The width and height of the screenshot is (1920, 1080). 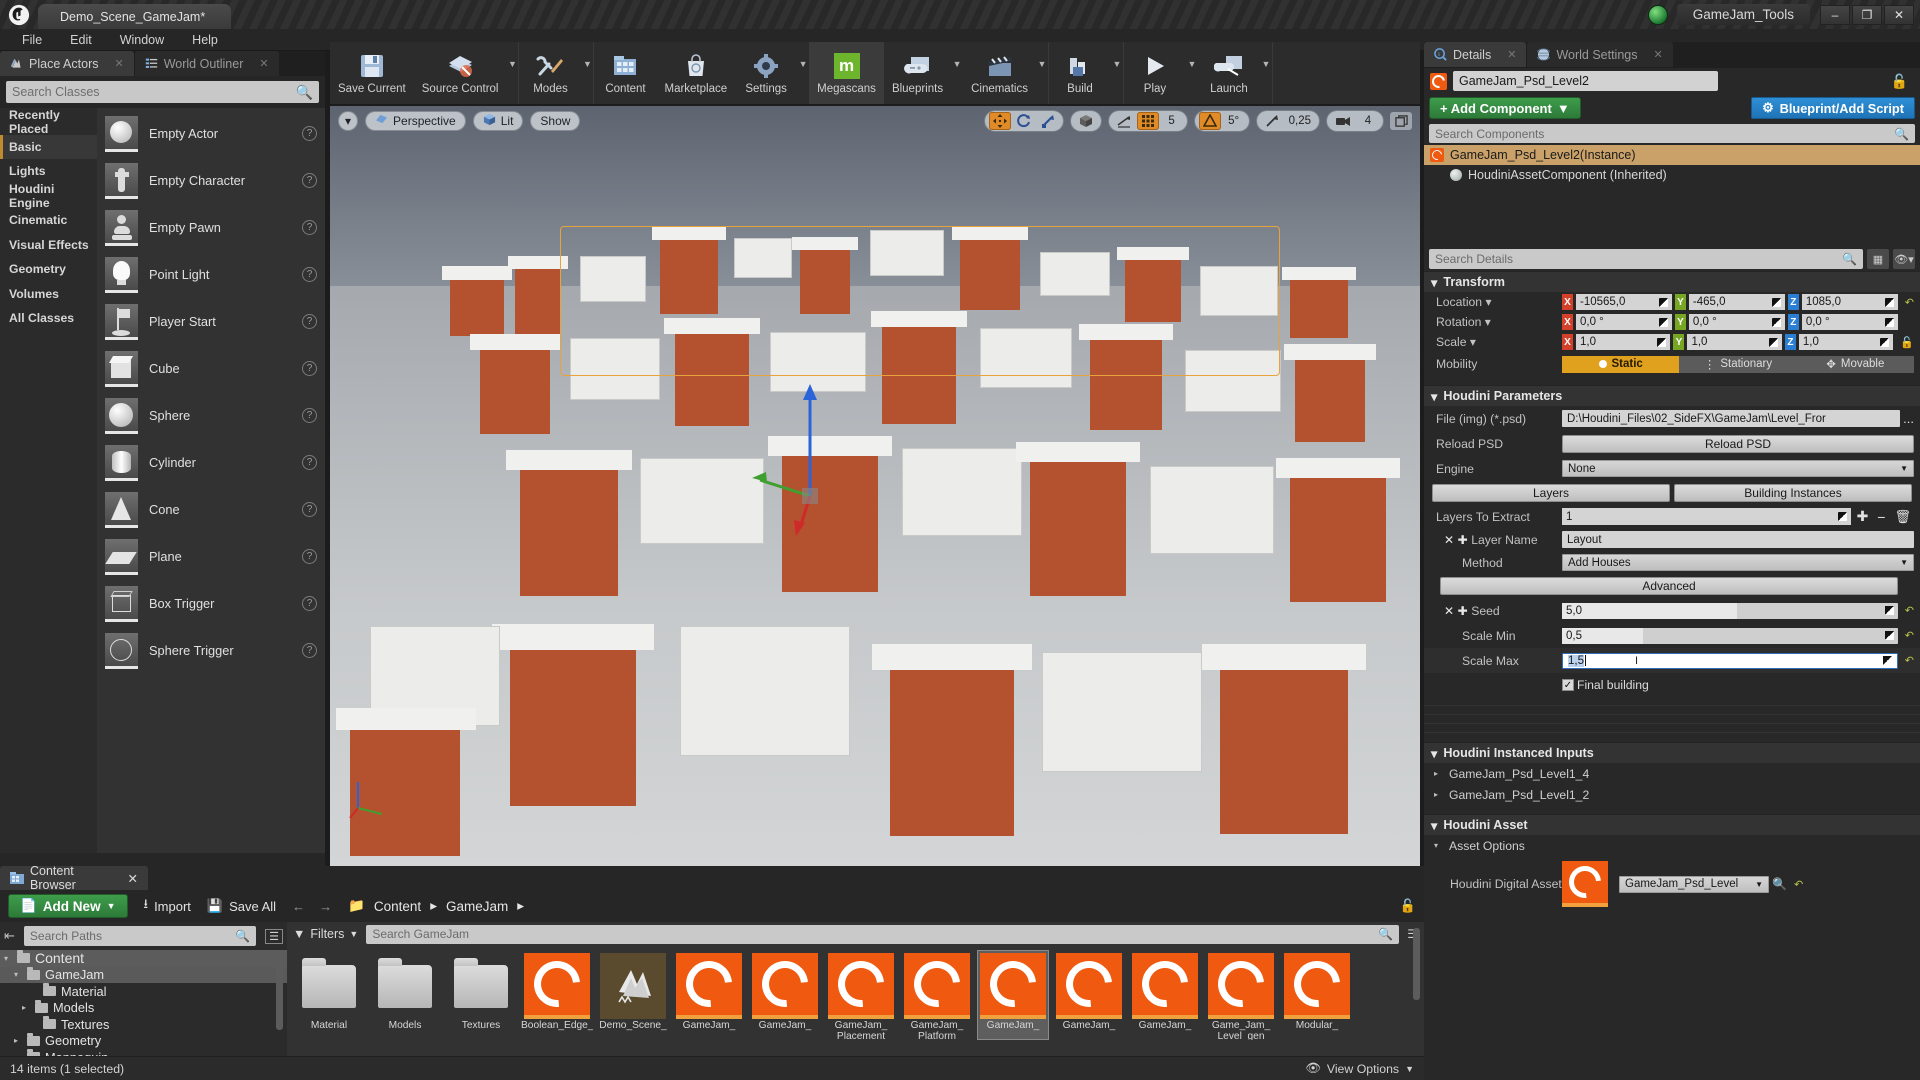 What do you see at coordinates (135, 16) in the screenshot?
I see `project-tab: Demo_Scene_GameJam*` at bounding box center [135, 16].